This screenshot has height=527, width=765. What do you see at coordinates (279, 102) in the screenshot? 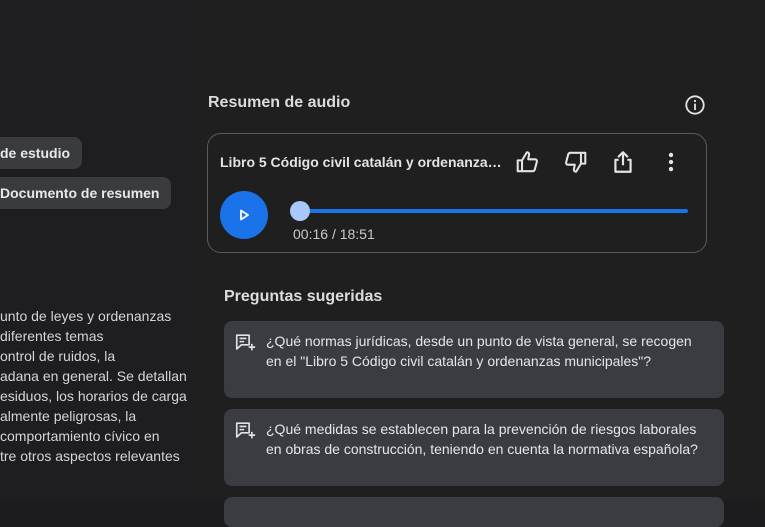
I see `audio-summary-title: Resumen de audio` at bounding box center [279, 102].